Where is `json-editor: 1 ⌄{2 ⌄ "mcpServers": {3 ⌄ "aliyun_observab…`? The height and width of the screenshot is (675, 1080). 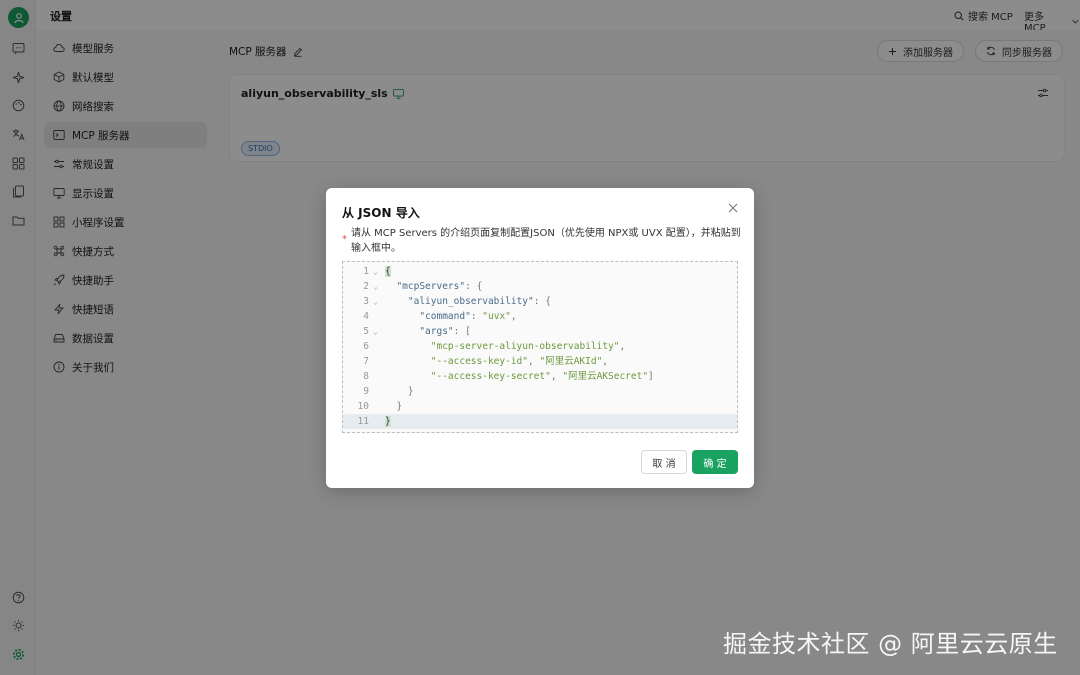
json-editor: 1 ⌄{2 ⌄ "mcpServers": {3 ⌄ "aliyun_observab… is located at coordinates (540, 347).